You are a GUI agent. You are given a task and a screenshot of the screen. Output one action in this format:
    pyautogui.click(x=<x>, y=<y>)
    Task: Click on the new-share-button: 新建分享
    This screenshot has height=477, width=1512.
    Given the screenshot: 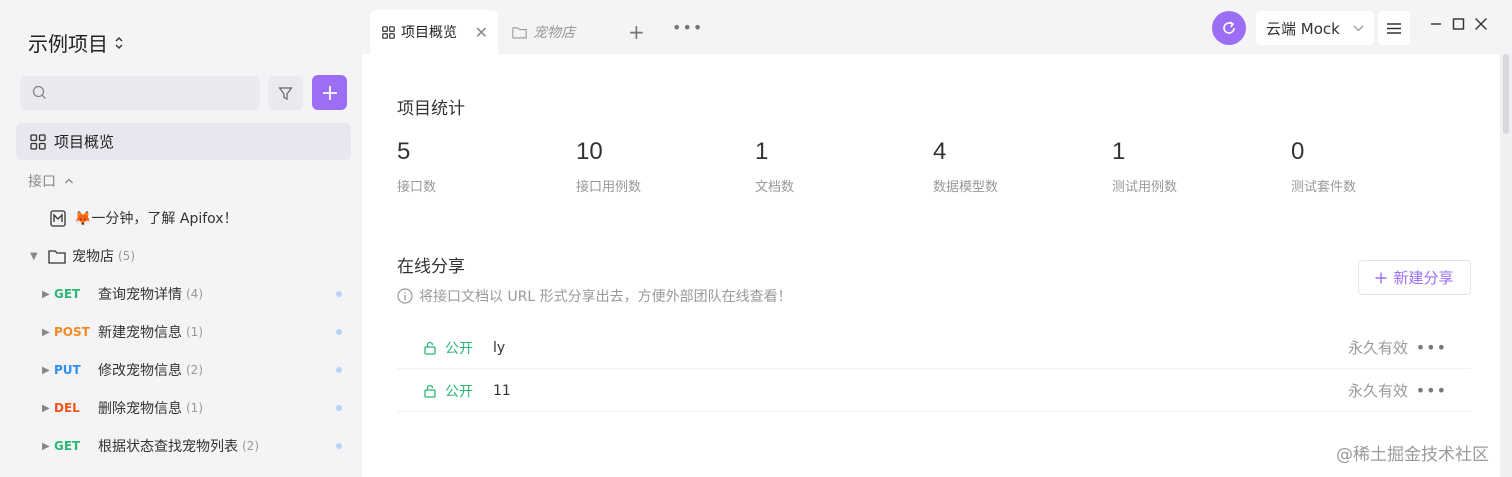 What is the action you would take?
    pyautogui.click(x=1414, y=277)
    